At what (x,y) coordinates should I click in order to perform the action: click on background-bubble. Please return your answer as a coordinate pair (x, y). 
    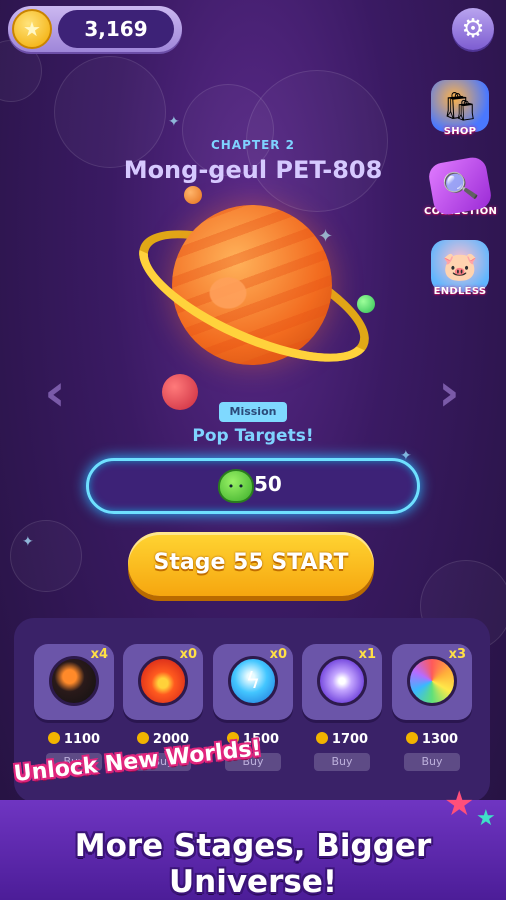
    Looking at the image, I should click on (46, 556).